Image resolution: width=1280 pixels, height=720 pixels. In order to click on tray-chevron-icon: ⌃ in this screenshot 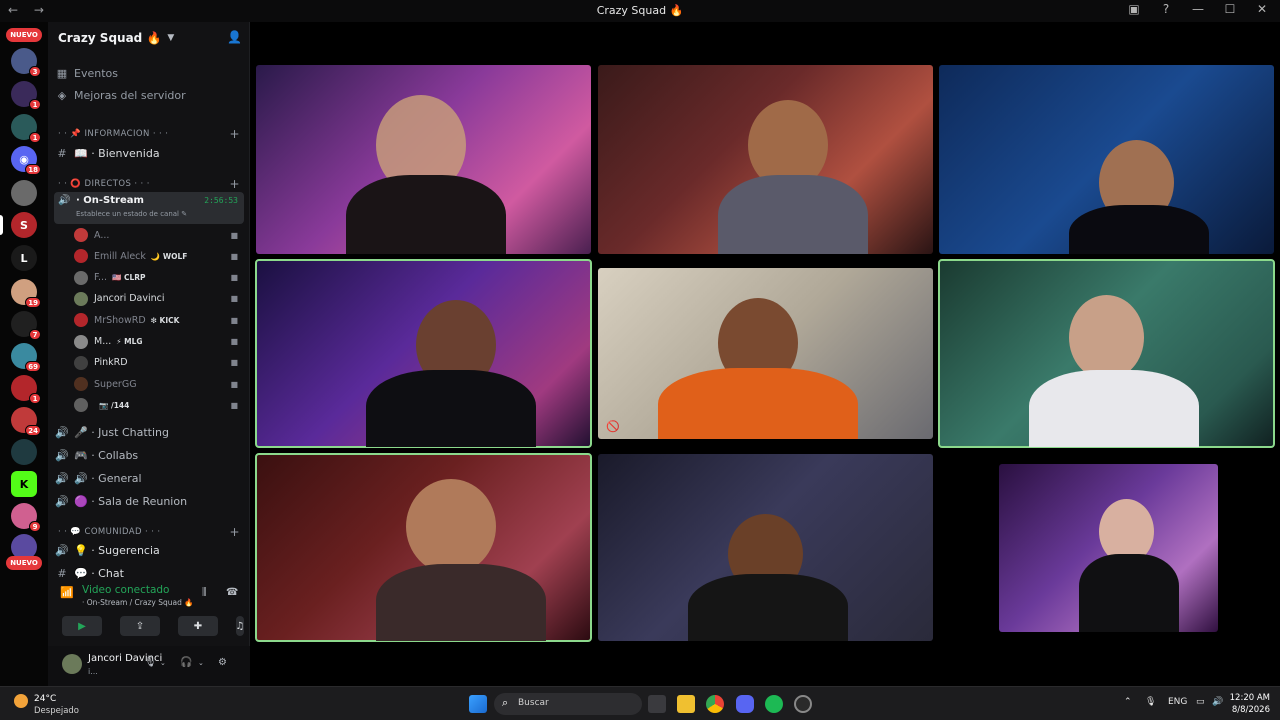, I will do `click(1128, 702)`.